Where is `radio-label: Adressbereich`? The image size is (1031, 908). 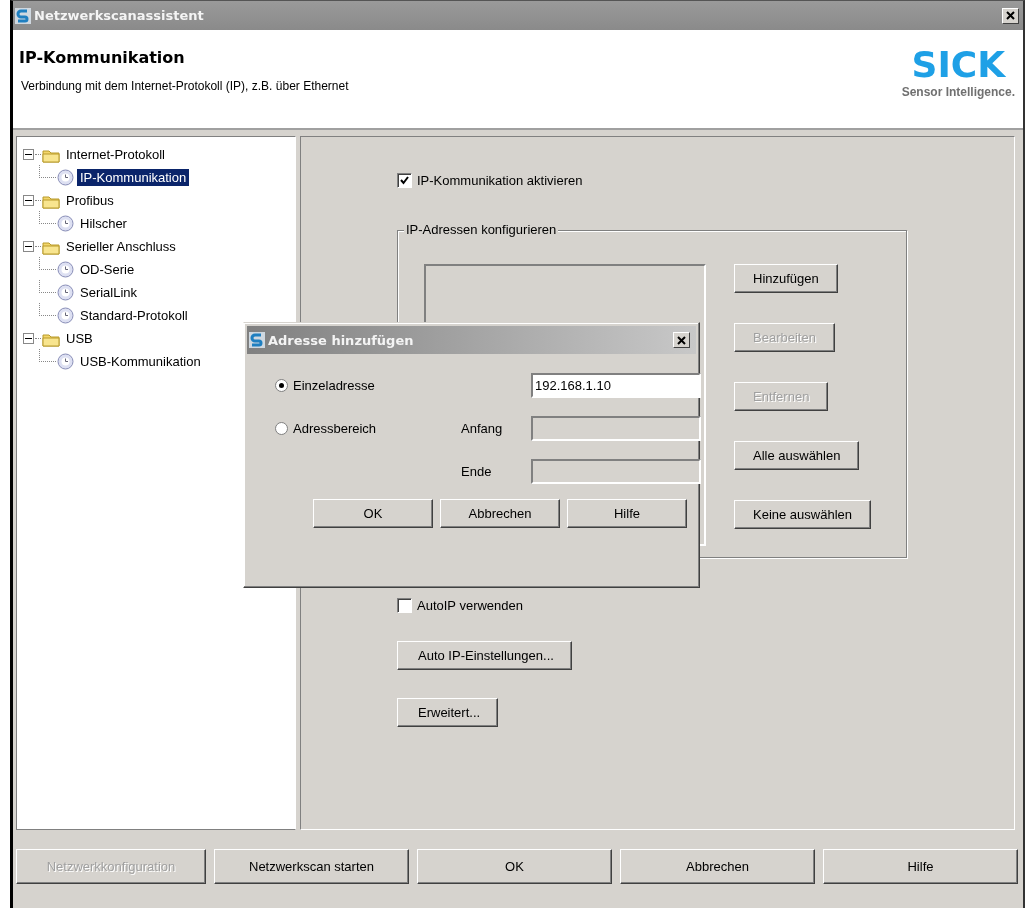 radio-label: Adressbereich is located at coordinates (335, 428).